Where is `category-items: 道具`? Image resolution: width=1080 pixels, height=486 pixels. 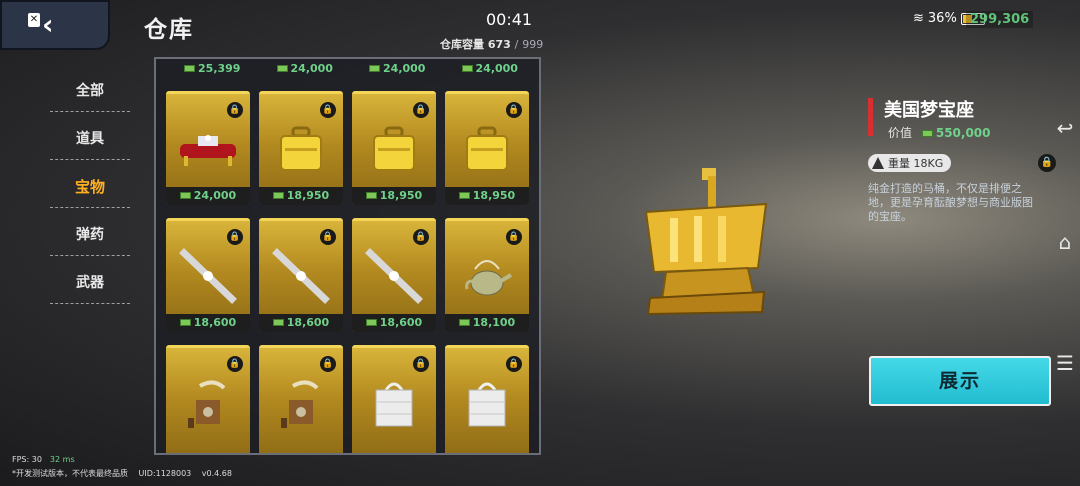
category-items: 道具 is located at coordinates (90, 142).